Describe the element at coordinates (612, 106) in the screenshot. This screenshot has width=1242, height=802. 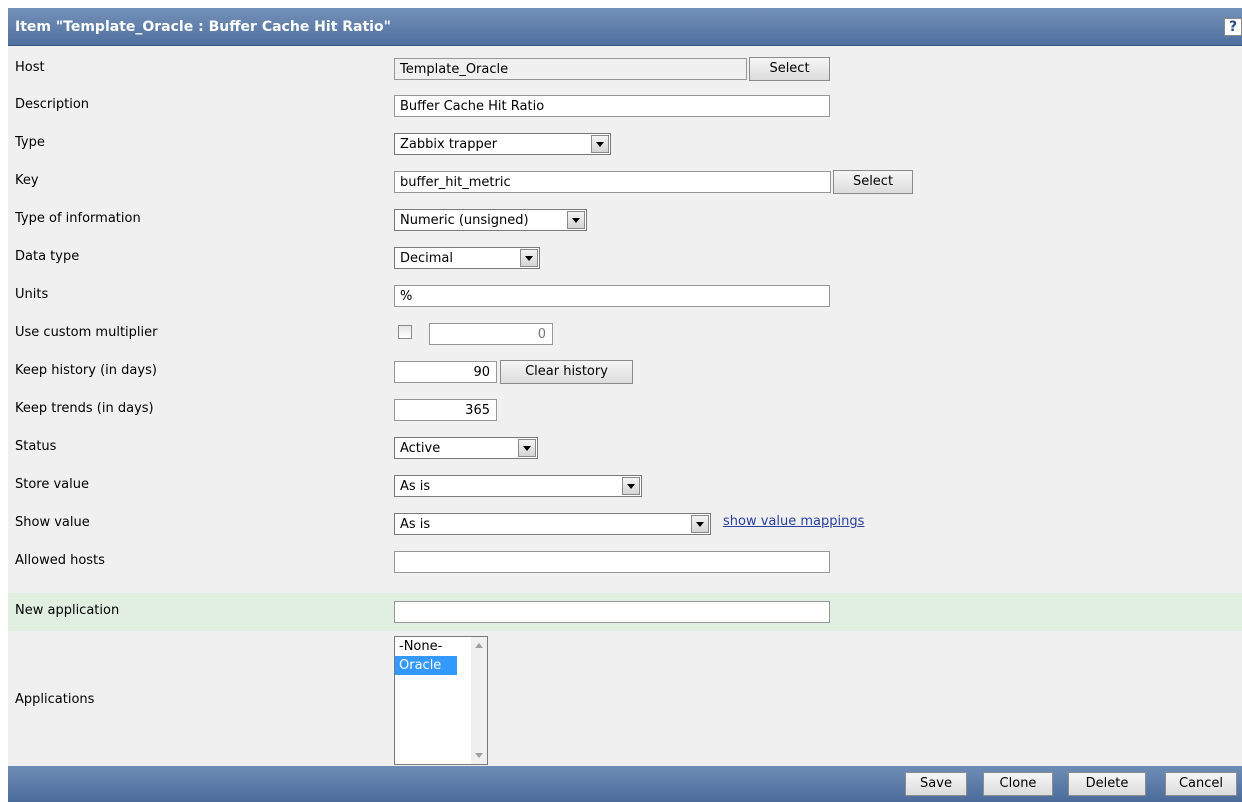
I see `description-input: Buffer Cache Hit Ratio` at that location.